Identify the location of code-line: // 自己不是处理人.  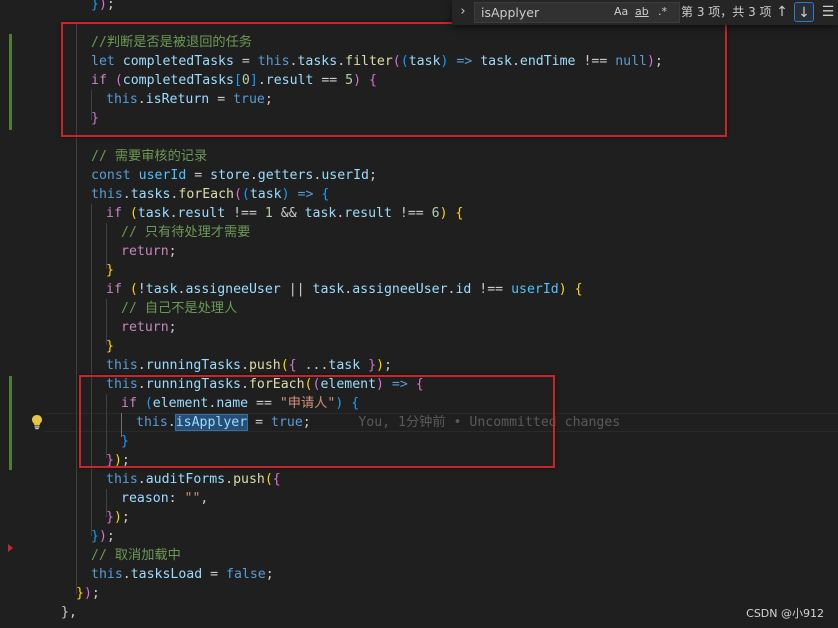
(179, 308).